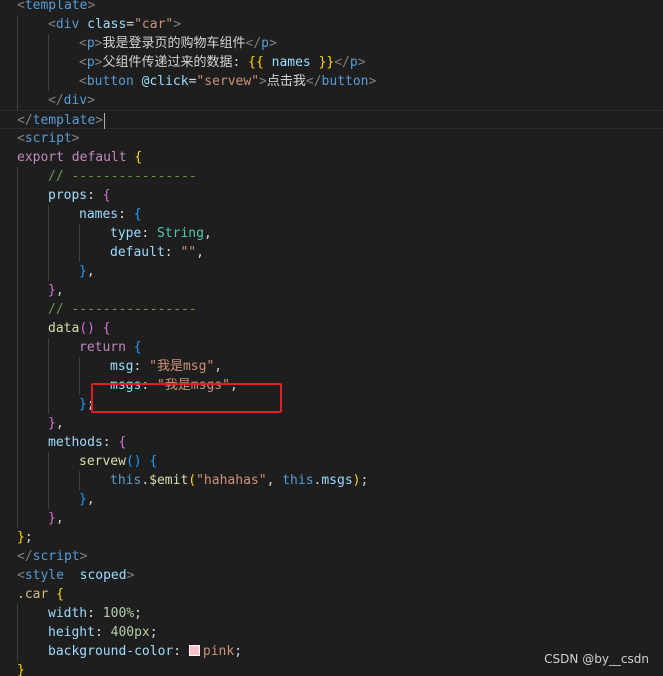  Describe the element at coordinates (90, 62) in the screenshot. I see `code-token: p` at that location.